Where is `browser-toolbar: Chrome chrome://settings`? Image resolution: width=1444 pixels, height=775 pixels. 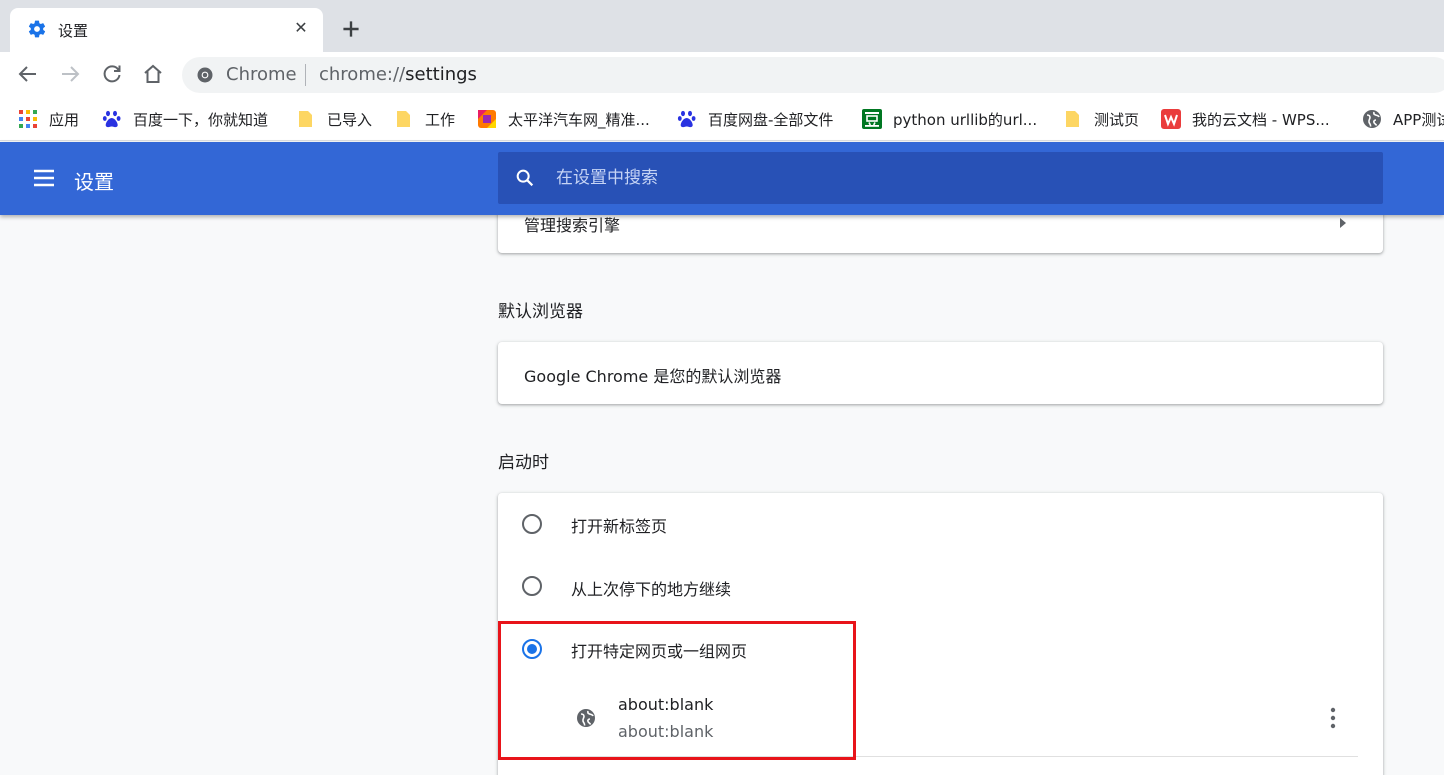 browser-toolbar: Chrome chrome://settings is located at coordinates (722, 75).